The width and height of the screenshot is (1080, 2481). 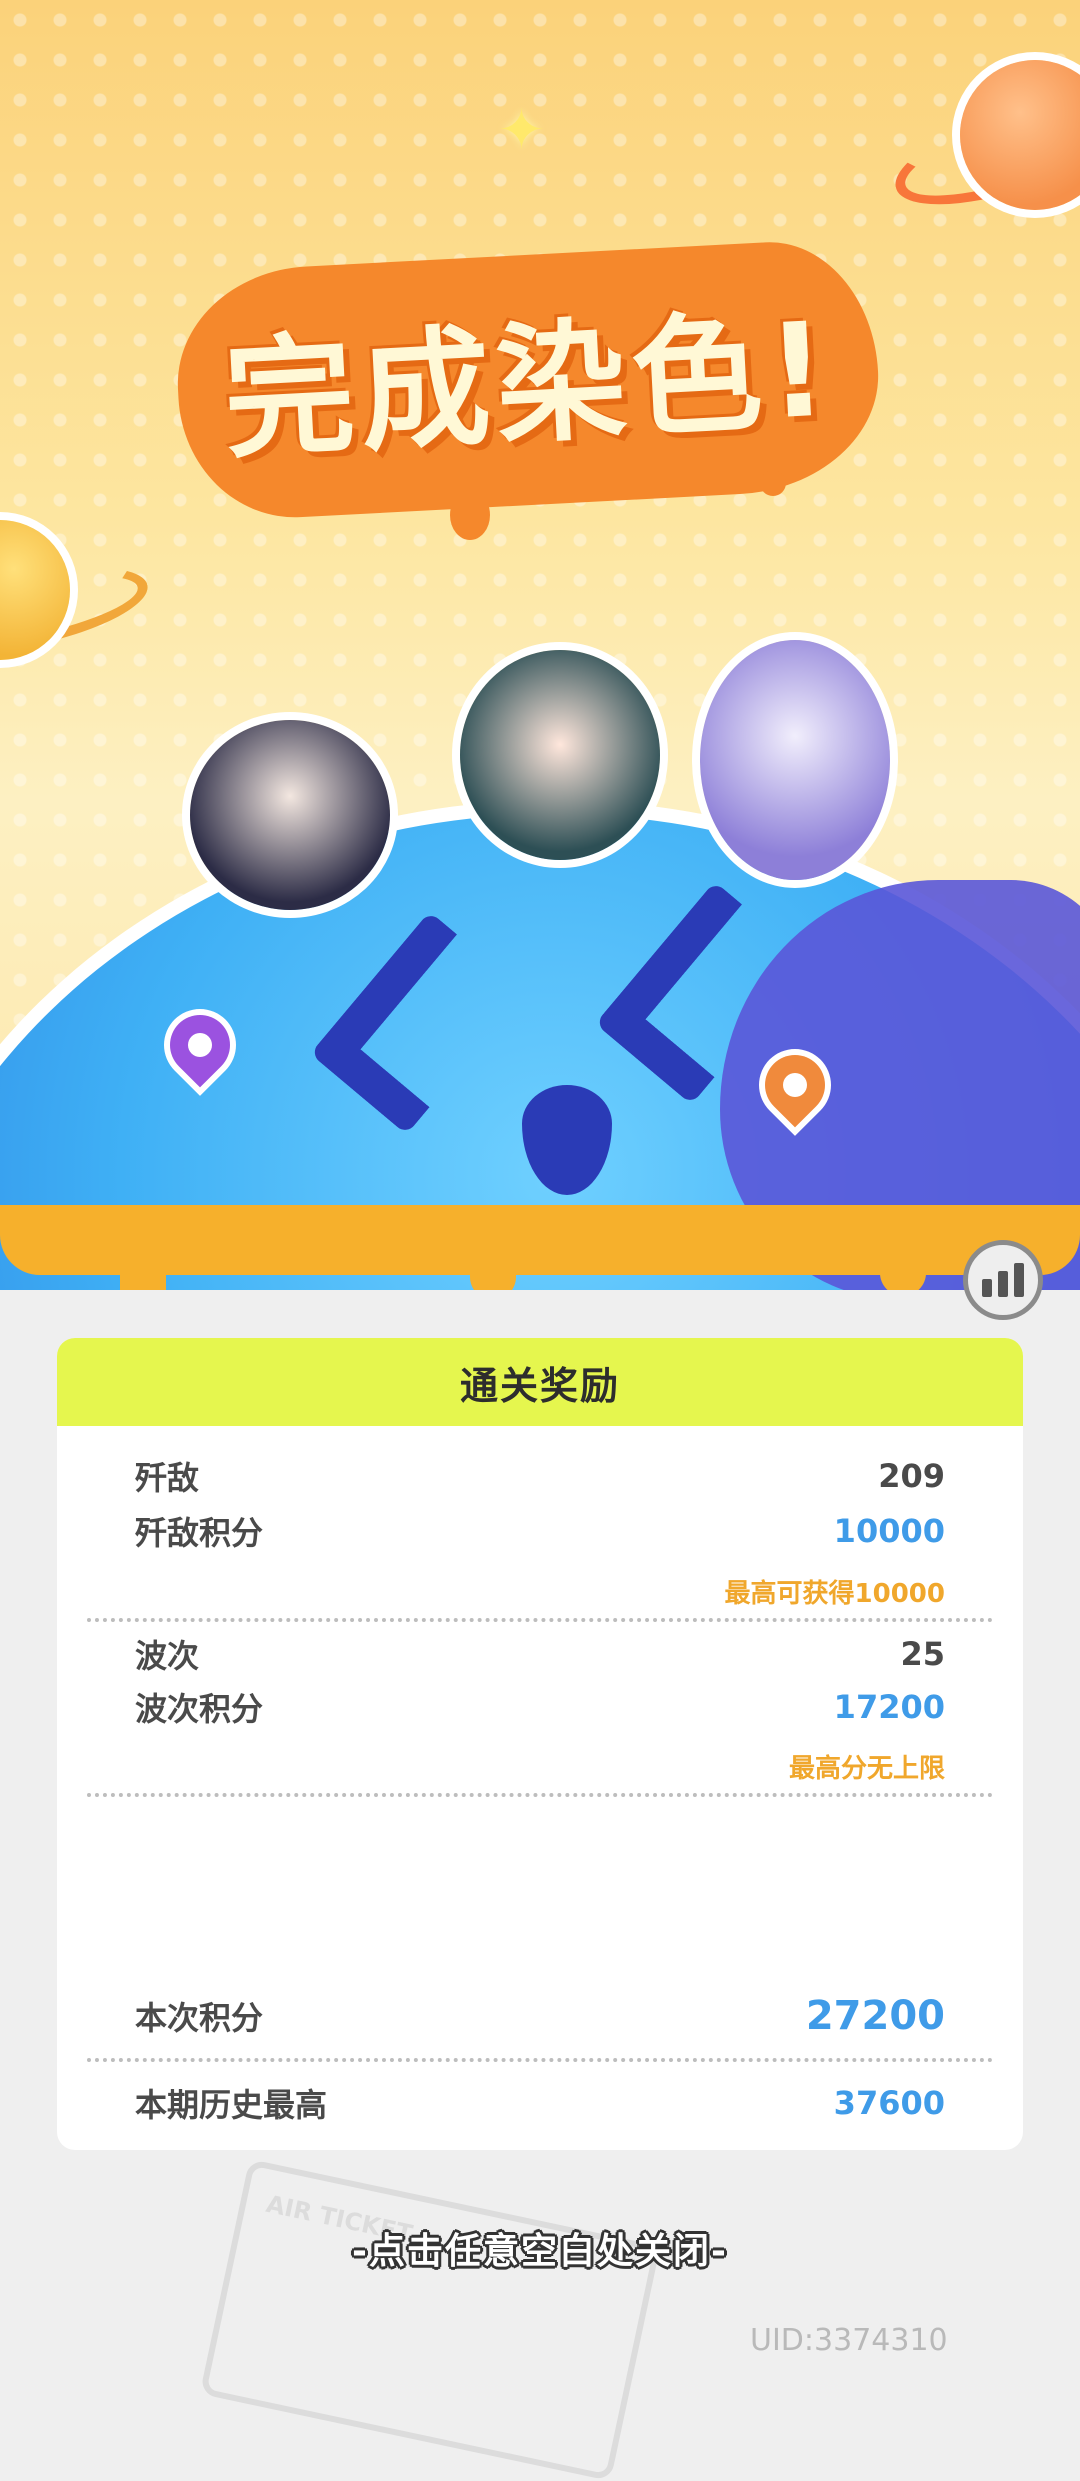 What do you see at coordinates (849, 2340) in the screenshot?
I see `user-id: UID:3374310` at bounding box center [849, 2340].